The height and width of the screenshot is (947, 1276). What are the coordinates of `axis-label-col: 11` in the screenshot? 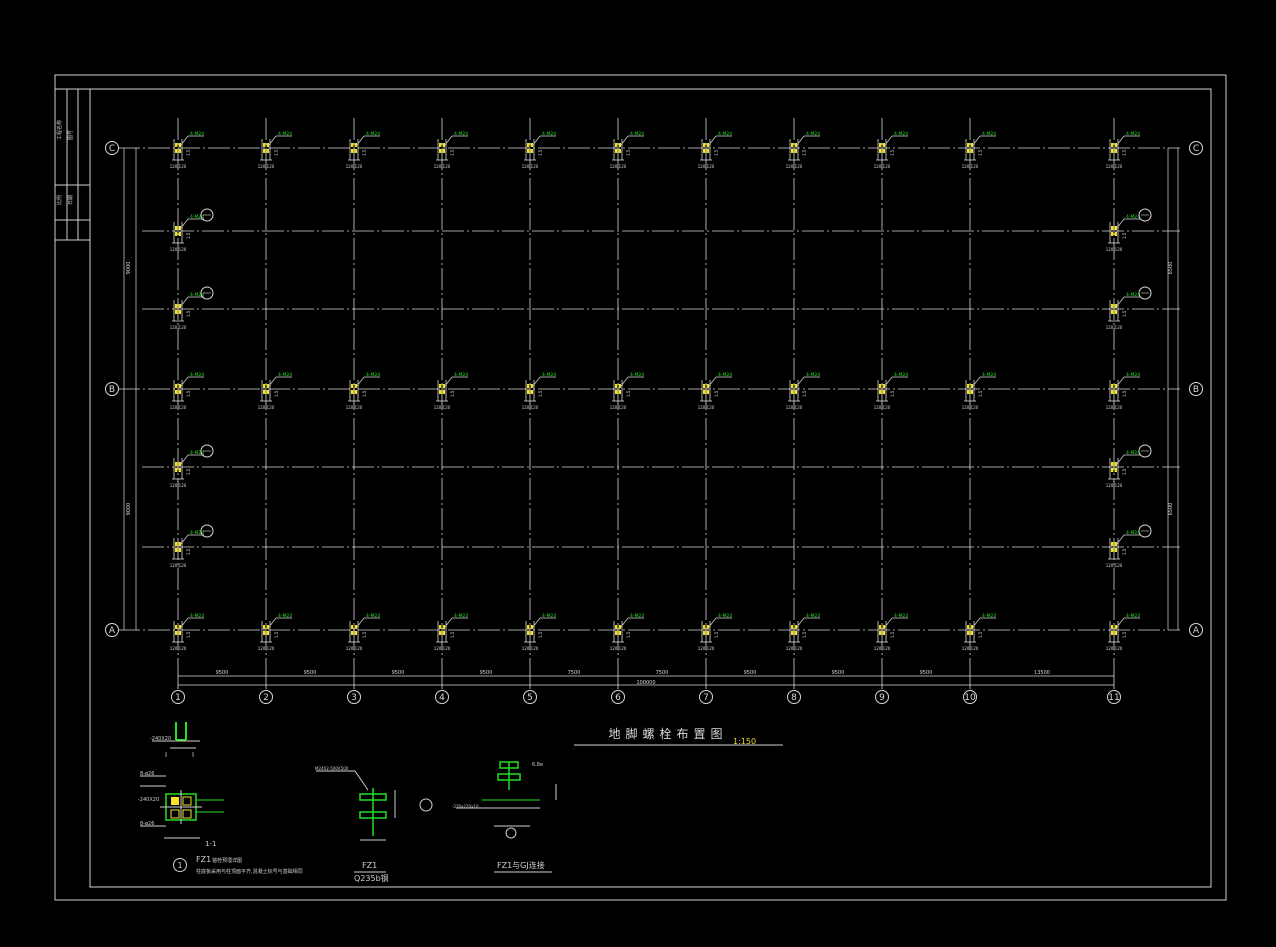 It's located at (1113, 698).